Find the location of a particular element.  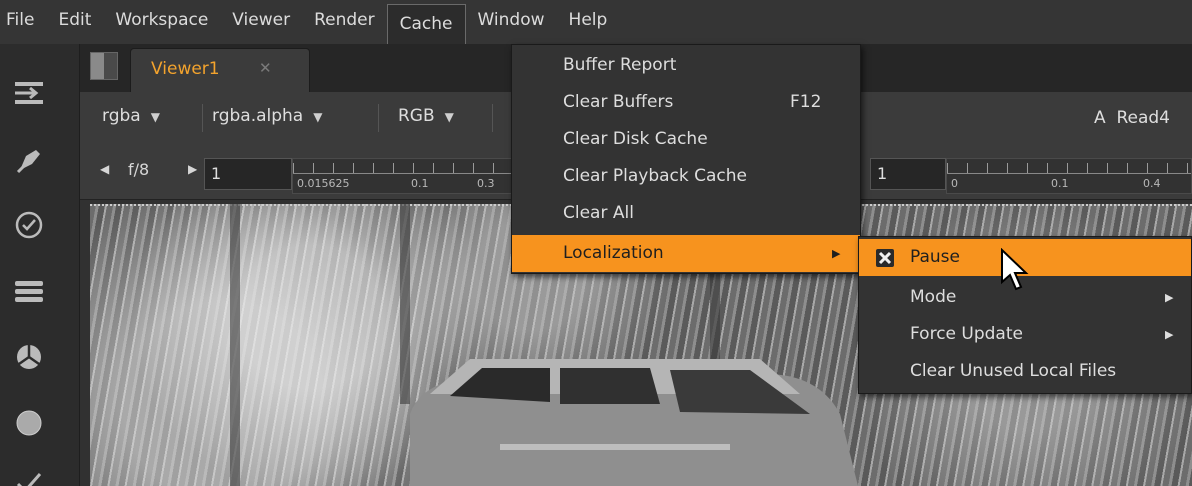

paint-brush-icon is located at coordinates (29, 159).